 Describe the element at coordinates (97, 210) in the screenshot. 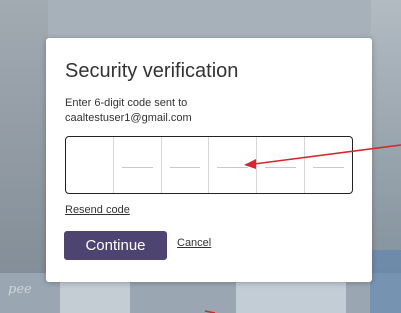

I see `resend-code-link: Resend code` at that location.